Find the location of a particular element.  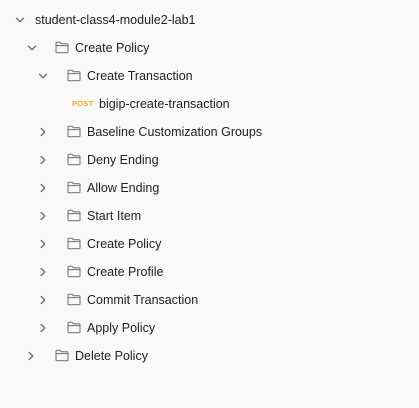

folder-row-create-profile: Create Profile is located at coordinates (209, 272).